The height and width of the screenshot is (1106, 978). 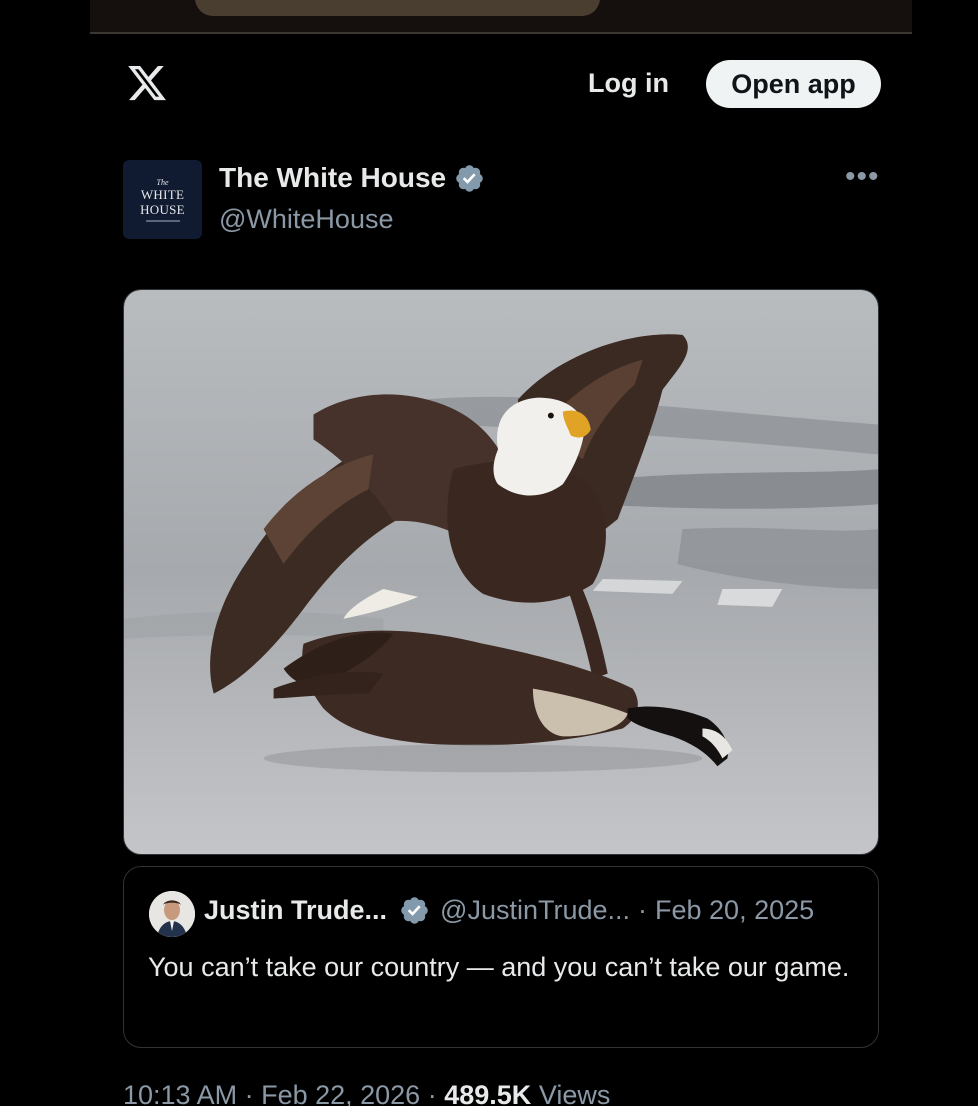 I want to click on top-nav: Log in Open app, so click(x=501, y=84).